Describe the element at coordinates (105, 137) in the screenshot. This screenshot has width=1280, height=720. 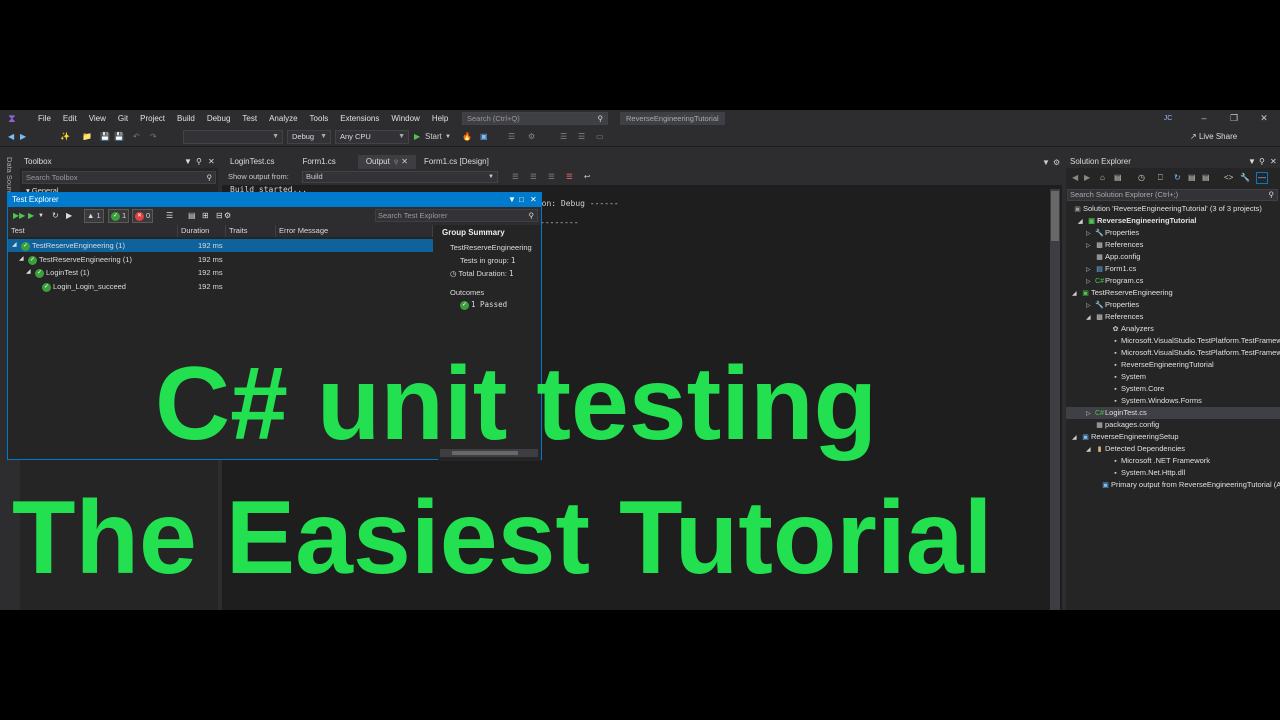
I see `save-icon: 💾` at that location.